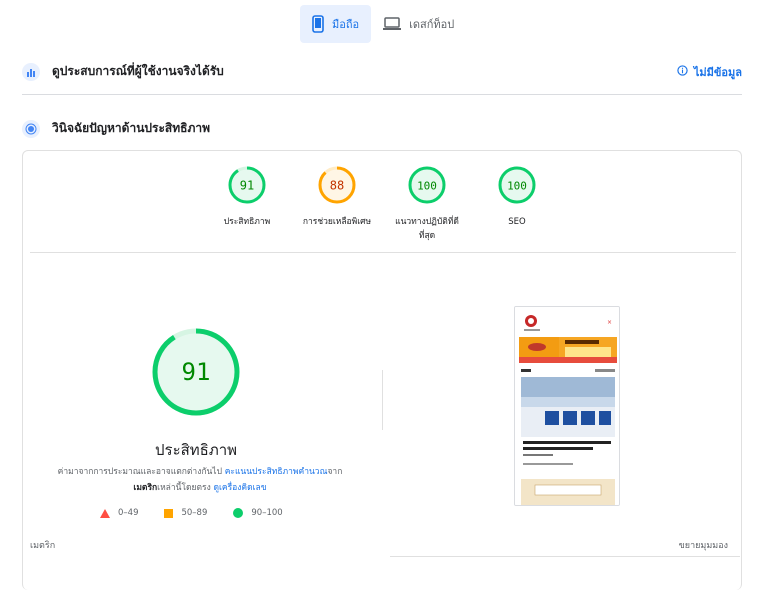 This screenshot has height=590, width=768. I want to click on main-score-label: ประสิทธิภาพ, so click(196, 450).